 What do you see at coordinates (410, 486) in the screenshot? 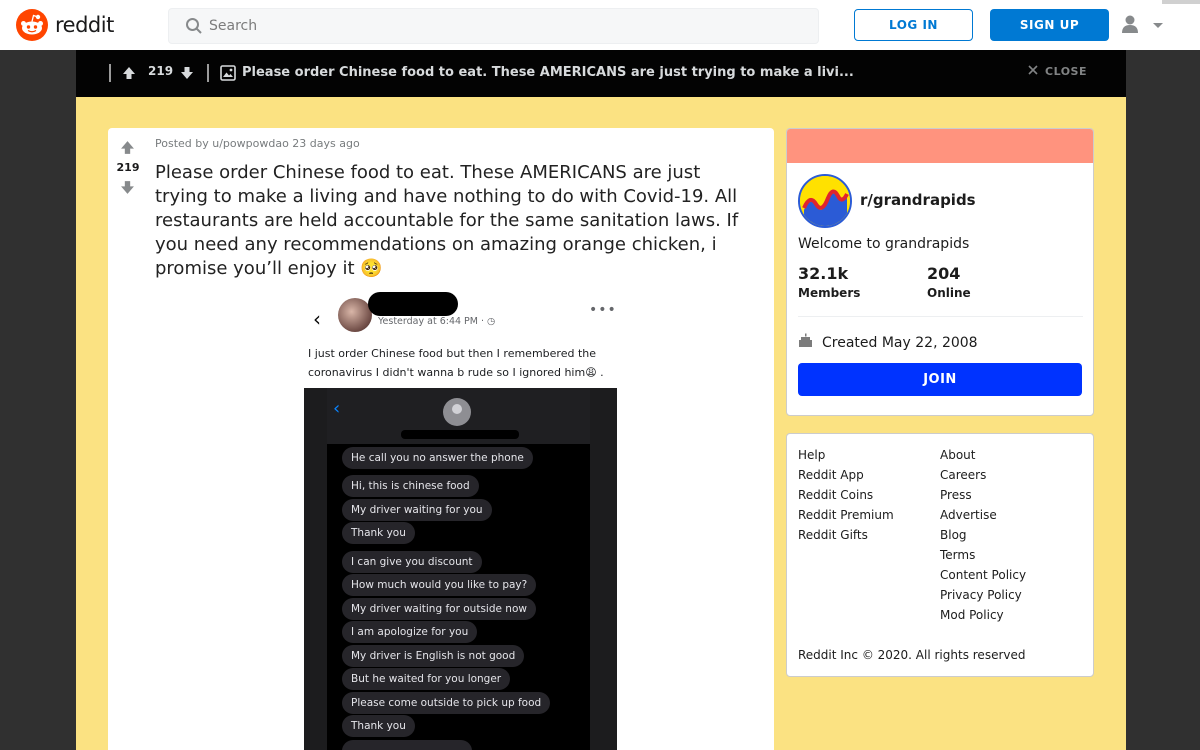
I see `message-bubble: Hi, this is chinese food` at bounding box center [410, 486].